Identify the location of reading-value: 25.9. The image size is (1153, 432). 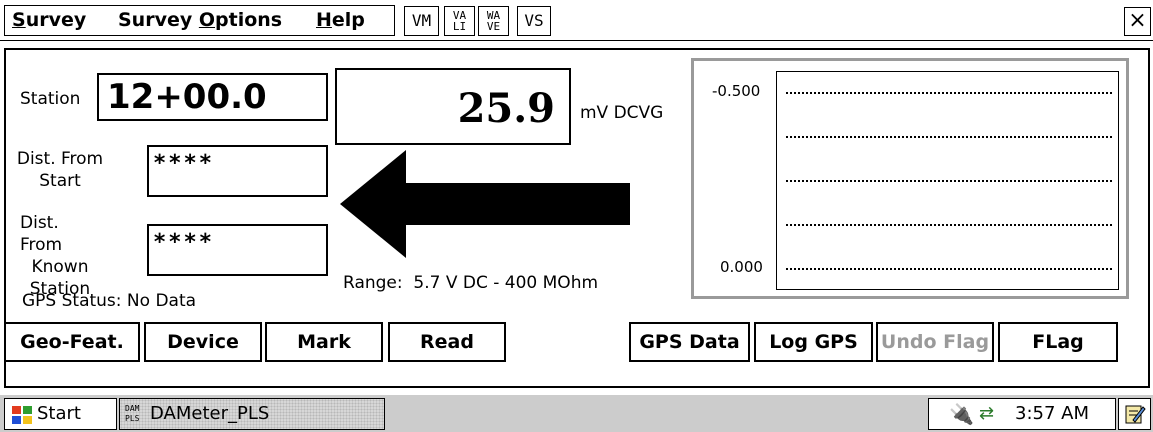
(506, 108).